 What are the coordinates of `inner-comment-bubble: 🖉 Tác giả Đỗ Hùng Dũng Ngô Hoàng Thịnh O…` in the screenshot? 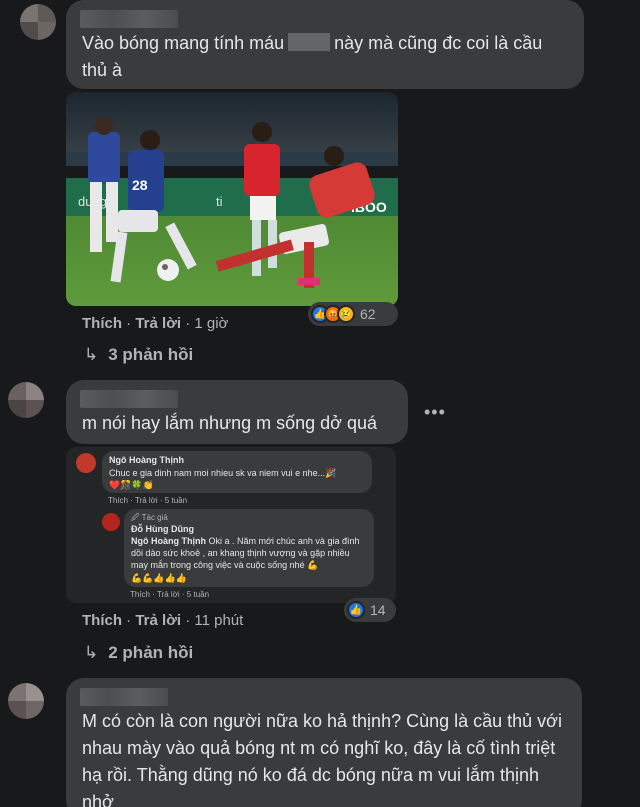 It's located at (249, 548).